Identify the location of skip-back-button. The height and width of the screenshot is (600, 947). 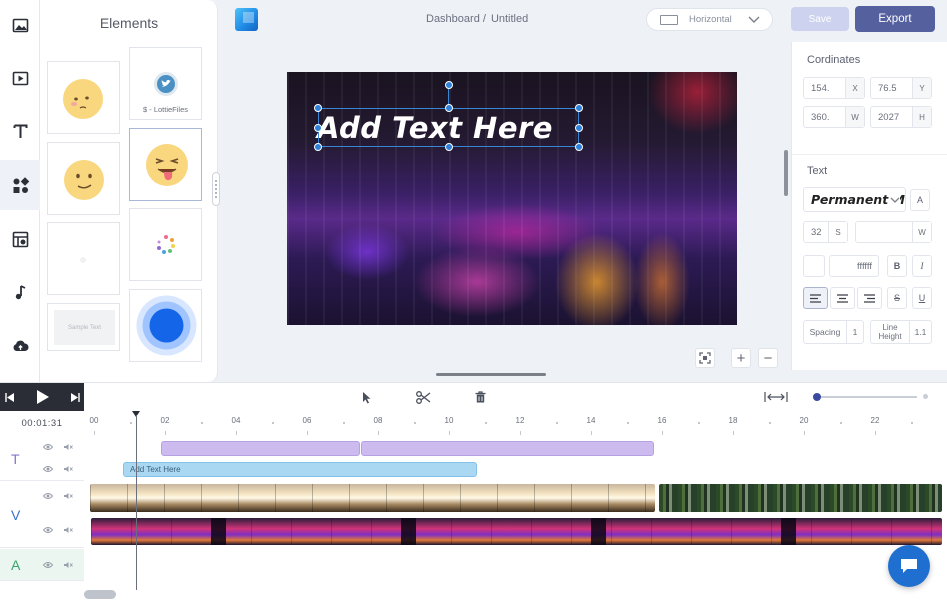
(9, 397).